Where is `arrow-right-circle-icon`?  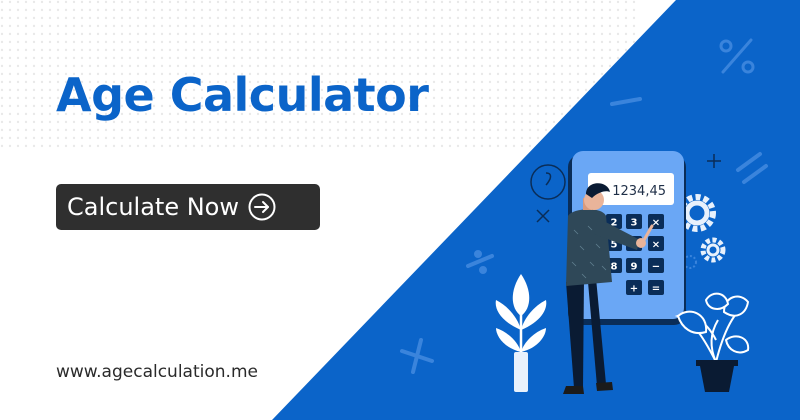
arrow-right-circle-icon is located at coordinates (262, 207).